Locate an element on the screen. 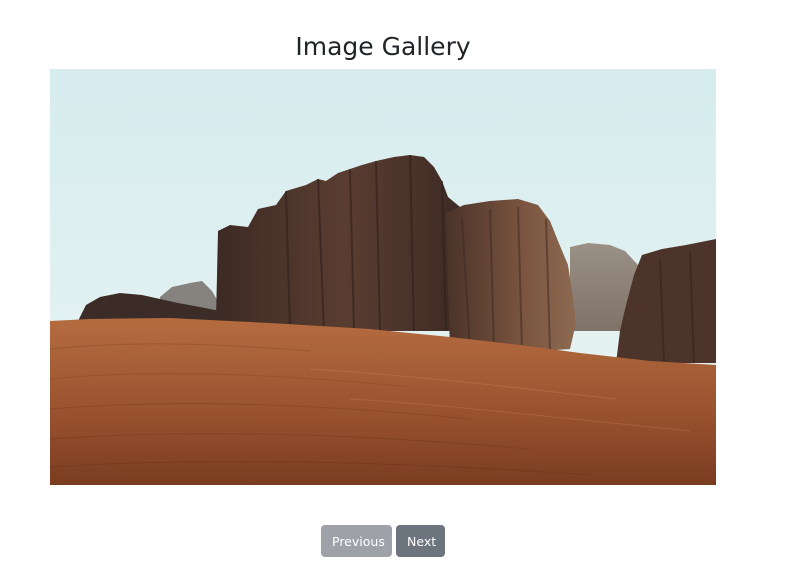 Image resolution: width=796 pixels, height=583 pixels. next-button: Next is located at coordinates (420, 541).